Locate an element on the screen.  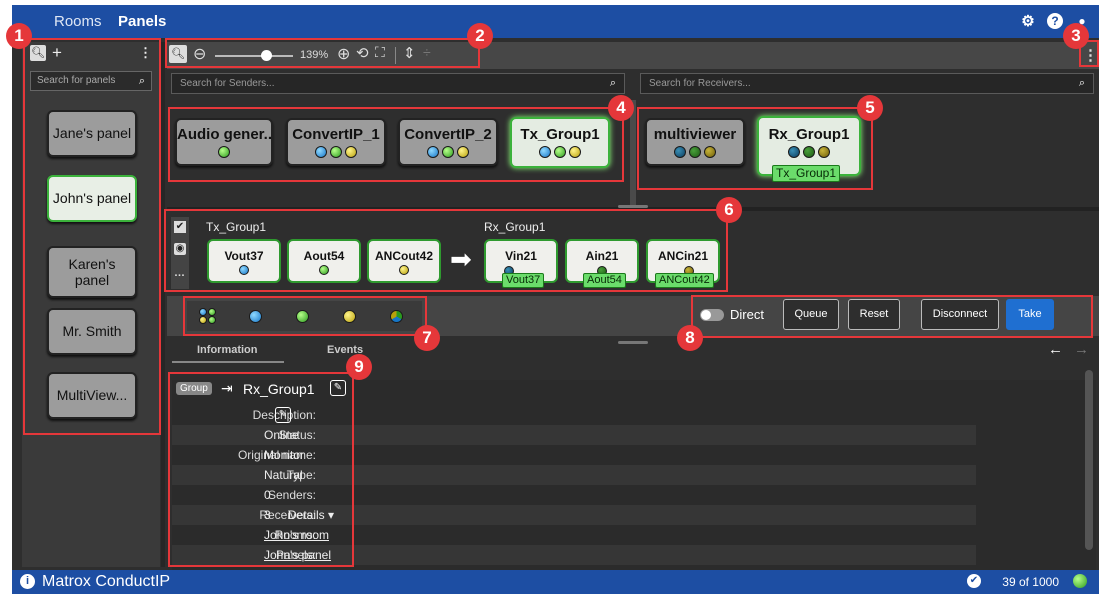
help-icon: ? is located at coordinates (1055, 21).